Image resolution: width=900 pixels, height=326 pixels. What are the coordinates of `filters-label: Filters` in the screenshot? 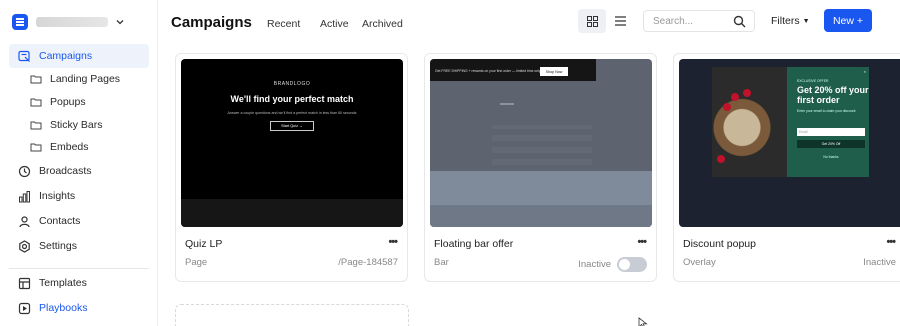 It's located at (785, 21).